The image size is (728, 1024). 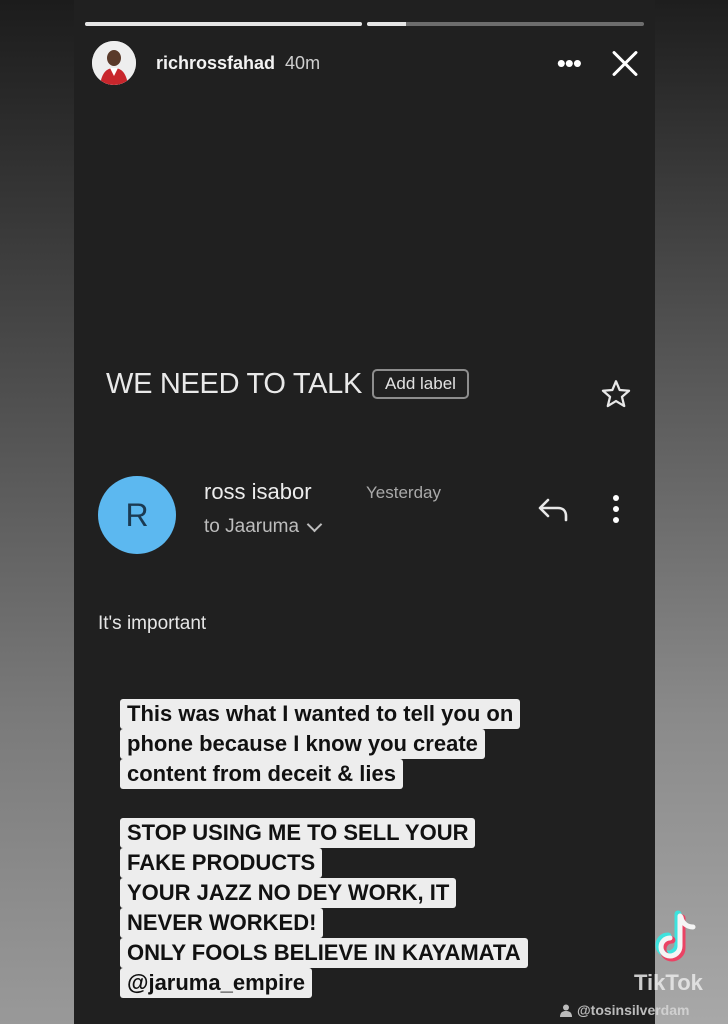 What do you see at coordinates (222, 923) in the screenshot?
I see `overlay-line: NEVER WORKED!` at bounding box center [222, 923].